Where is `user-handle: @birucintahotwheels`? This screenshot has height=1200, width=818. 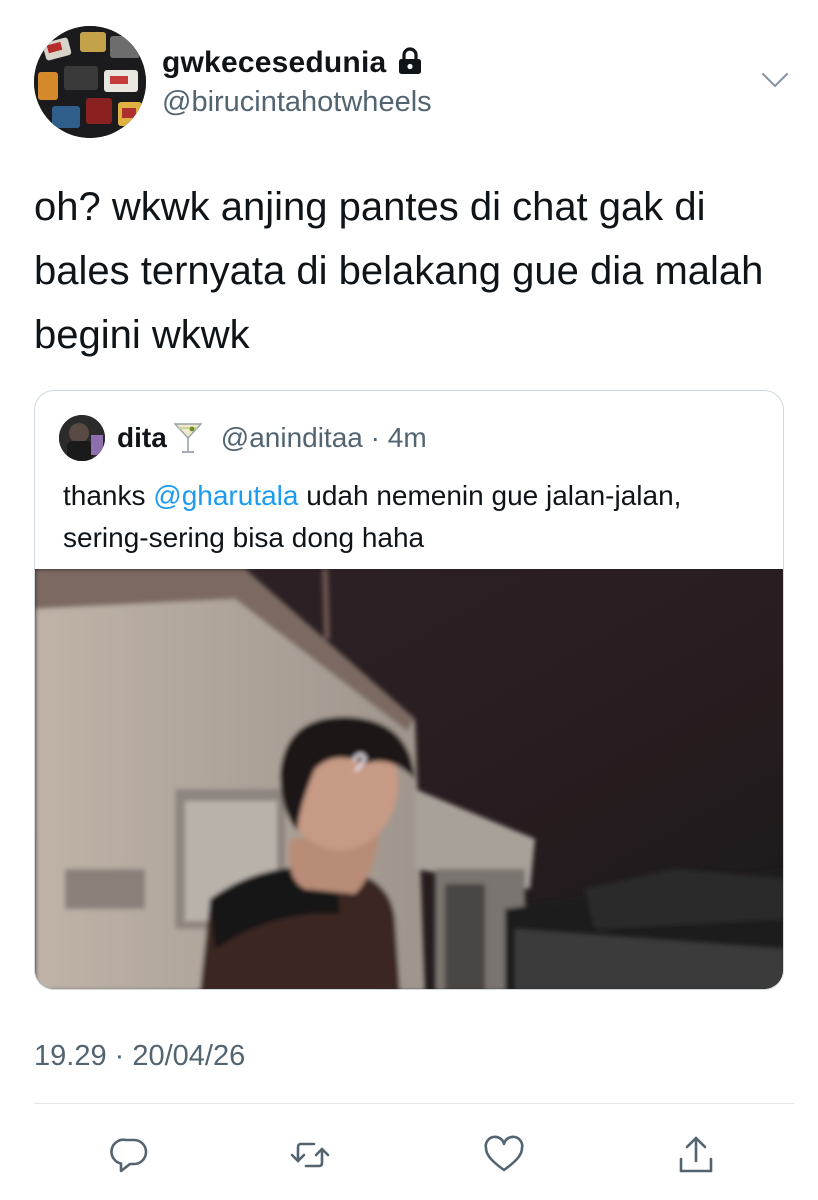 user-handle: @birucintahotwheels is located at coordinates (297, 102).